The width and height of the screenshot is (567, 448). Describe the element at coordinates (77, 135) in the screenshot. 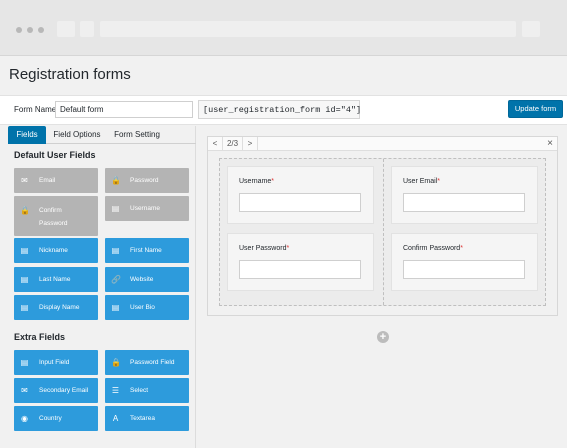

I see `tab-field-options: Field Options` at that location.